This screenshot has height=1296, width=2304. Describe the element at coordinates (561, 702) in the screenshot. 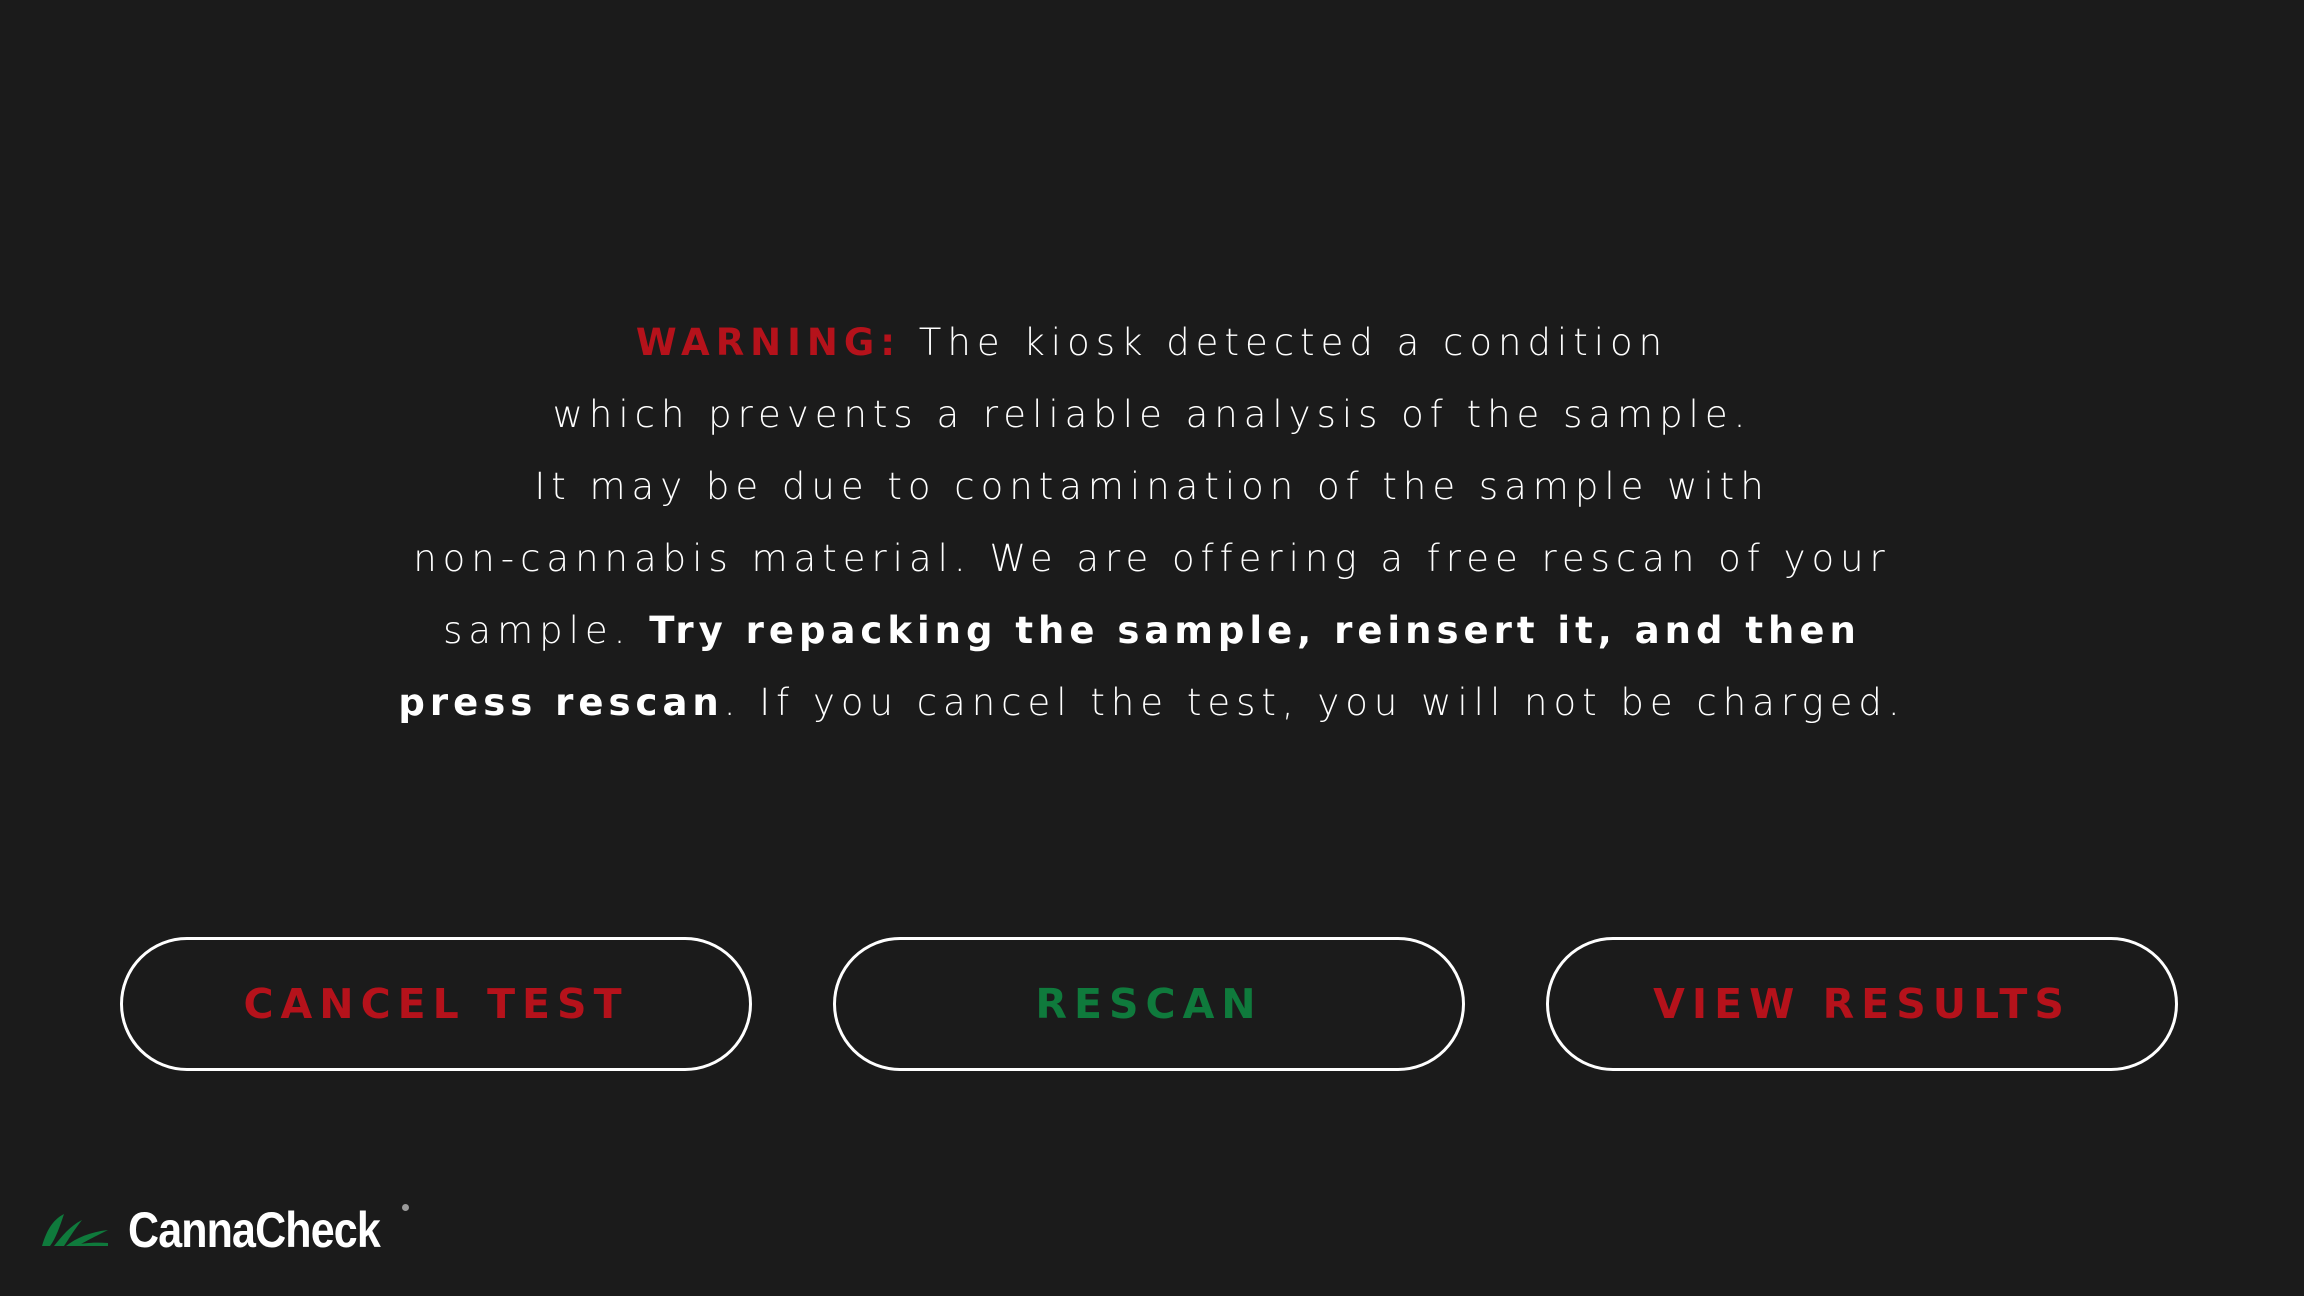

I see `press-rescan-instruction: press rescan` at that location.